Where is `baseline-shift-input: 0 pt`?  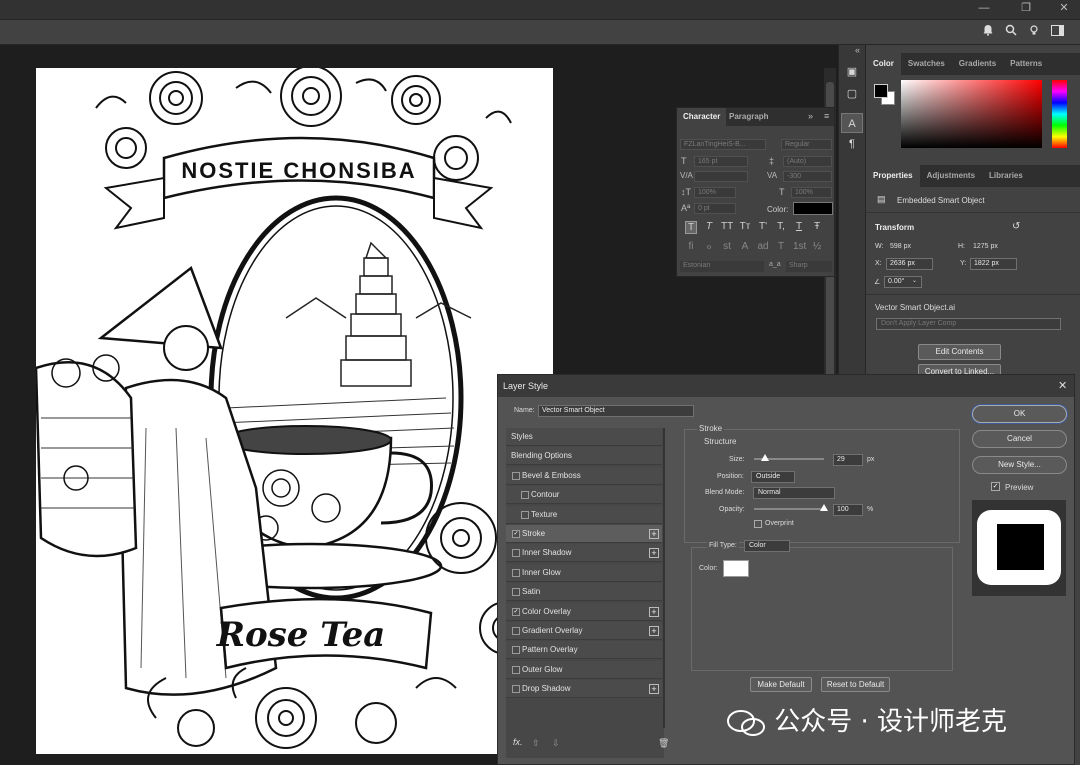 baseline-shift-input: 0 pt is located at coordinates (715, 208).